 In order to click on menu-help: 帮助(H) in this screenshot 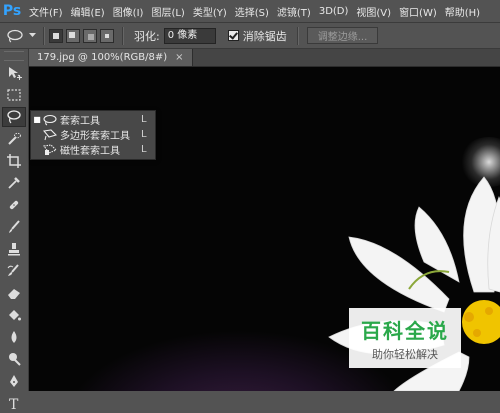, I will do `click(462, 11)`.